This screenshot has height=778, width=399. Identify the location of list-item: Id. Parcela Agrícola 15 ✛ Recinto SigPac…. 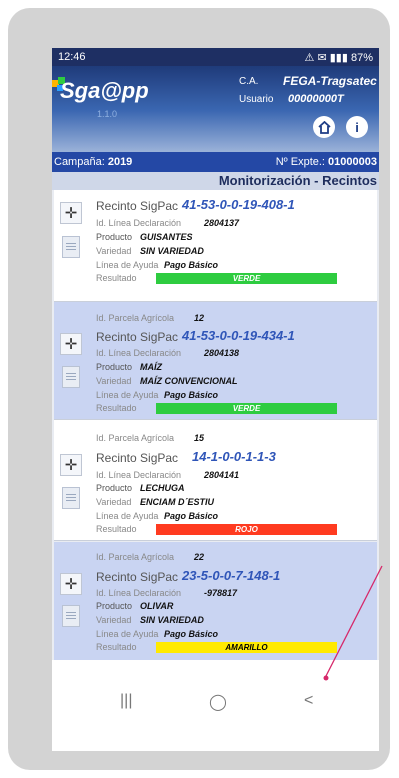
(215, 480).